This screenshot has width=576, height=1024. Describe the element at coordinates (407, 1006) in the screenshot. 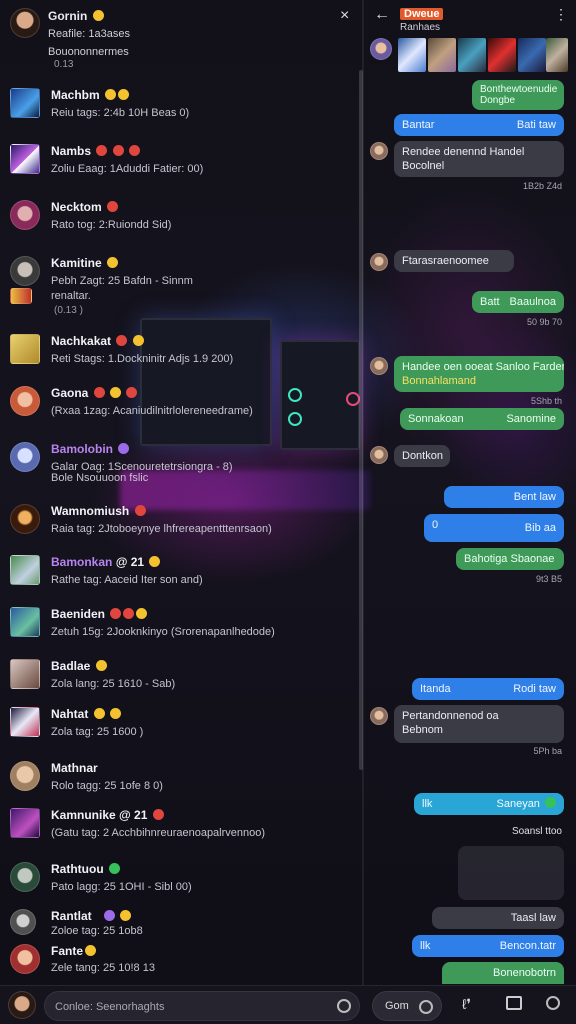

I see `send-button: Gom` at that location.